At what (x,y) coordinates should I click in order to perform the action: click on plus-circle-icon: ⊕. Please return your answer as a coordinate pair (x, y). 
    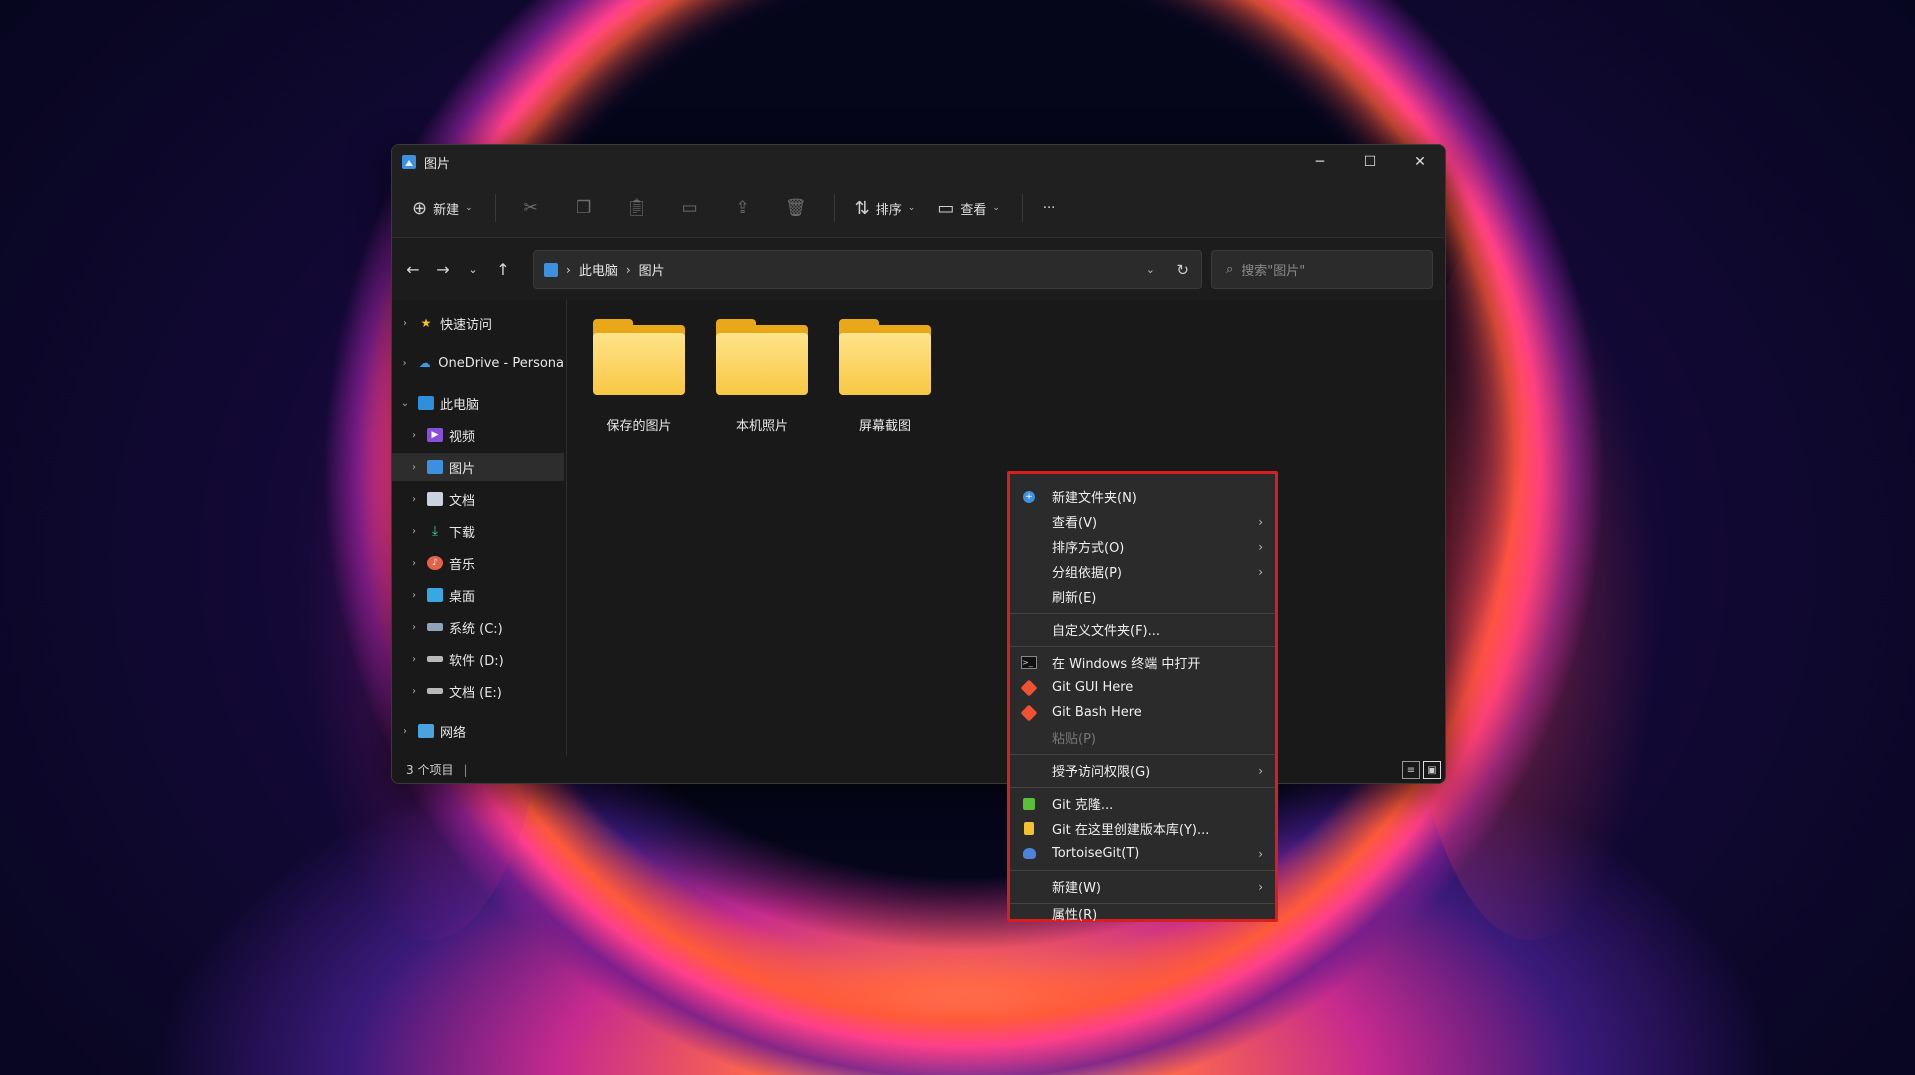
    Looking at the image, I should click on (420, 208).